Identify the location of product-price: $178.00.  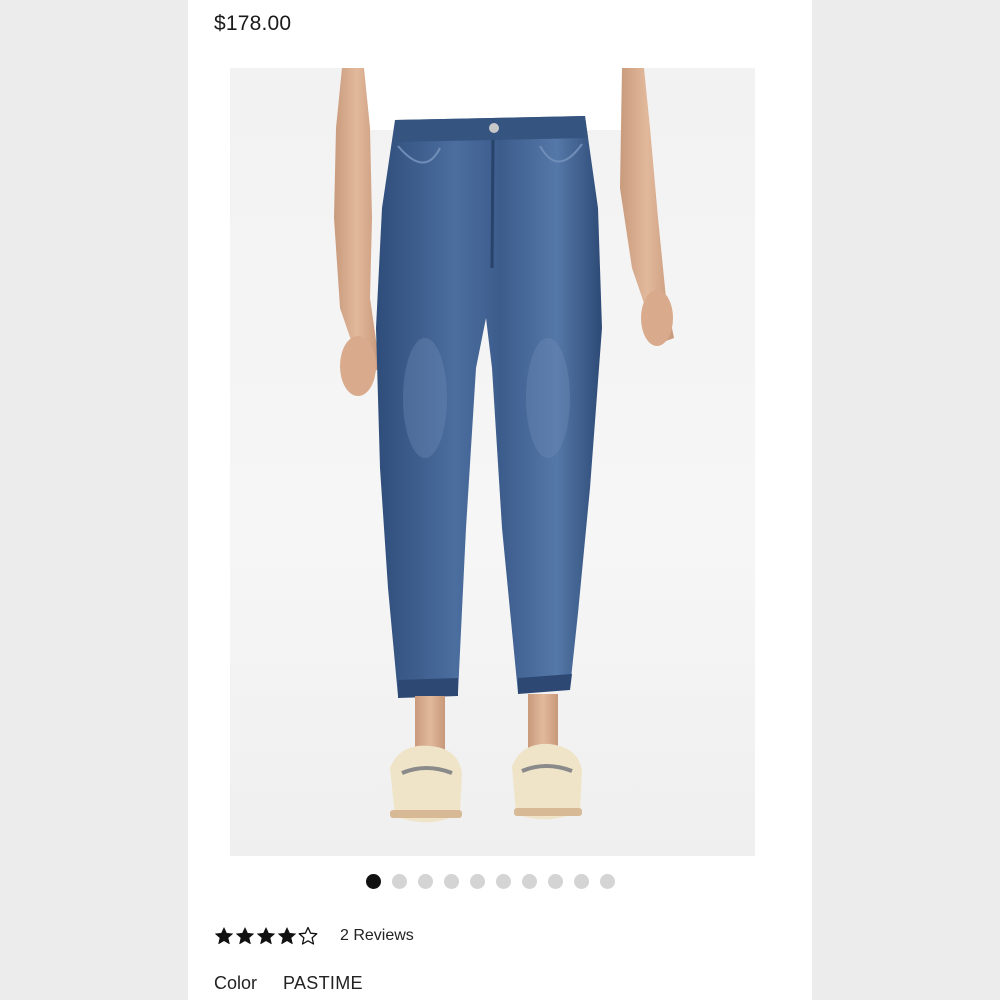
(253, 23).